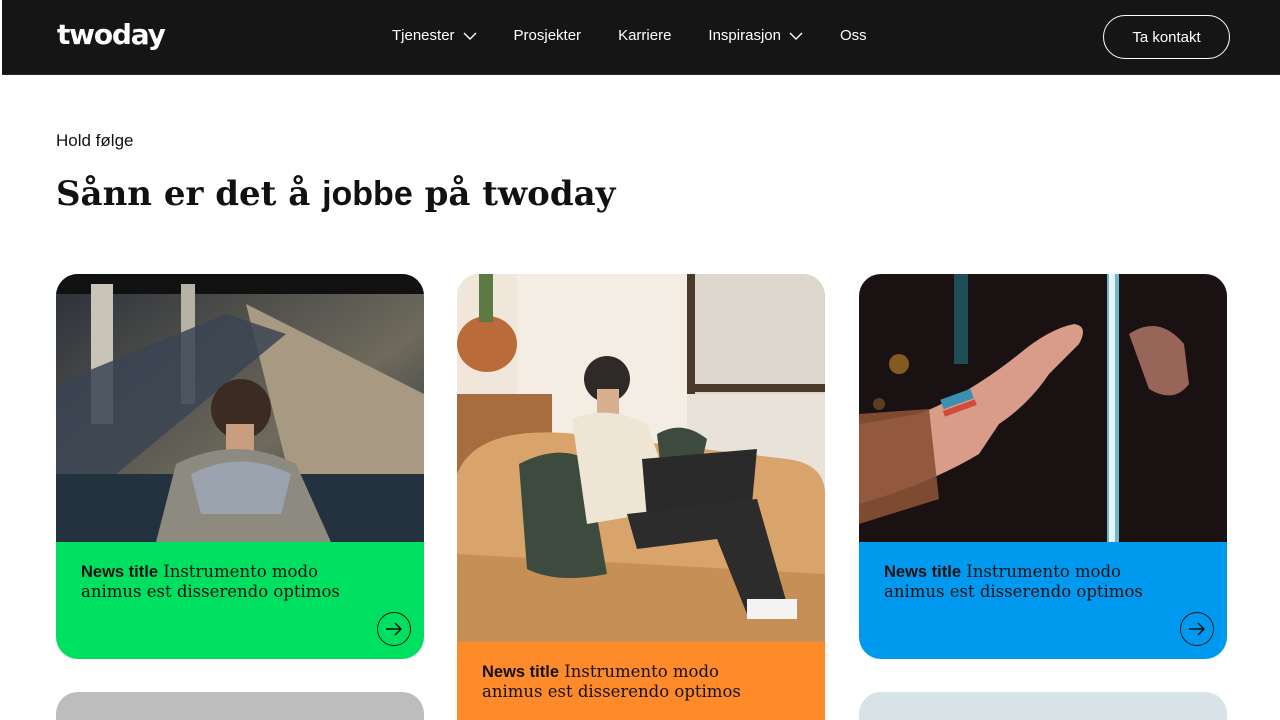 This screenshot has width=1280, height=720. I want to click on nav-item-inspirasjon: Inspirasjon, so click(755, 35).